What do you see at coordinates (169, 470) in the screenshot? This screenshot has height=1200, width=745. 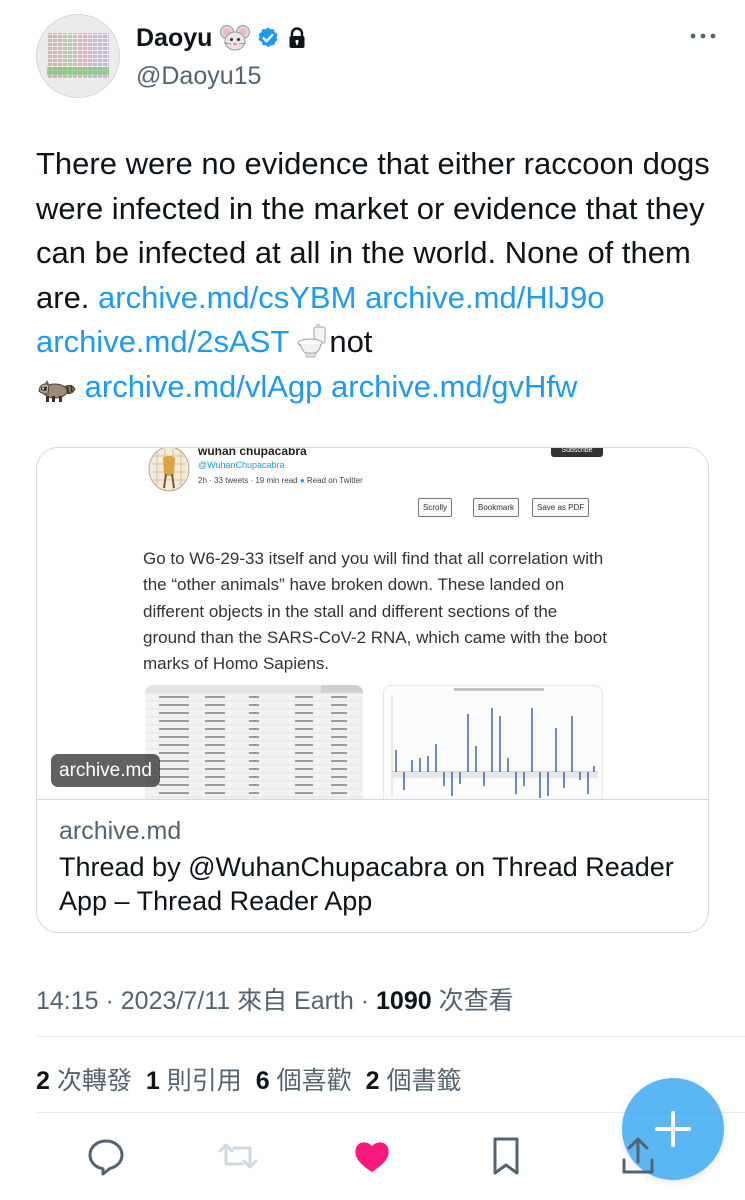 I see `preview-author-avatar` at bounding box center [169, 470].